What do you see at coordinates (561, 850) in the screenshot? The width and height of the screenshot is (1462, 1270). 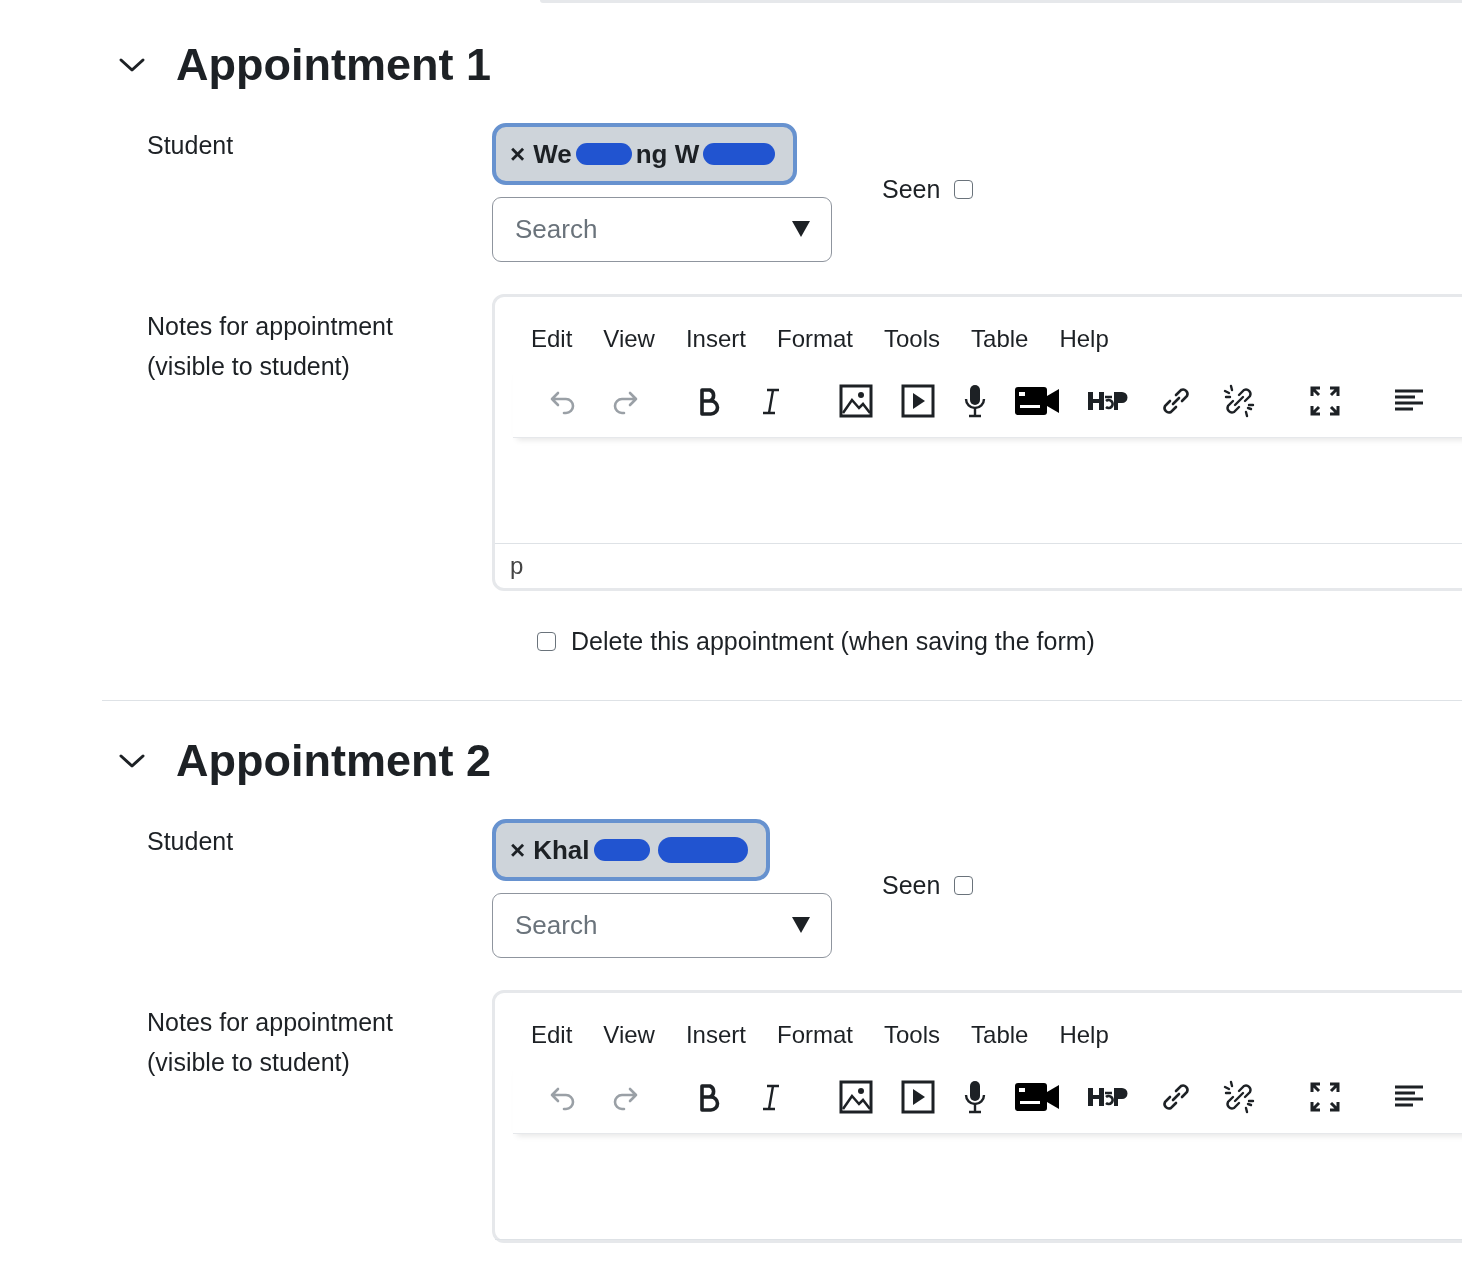 I see `student-name: Khal` at bounding box center [561, 850].